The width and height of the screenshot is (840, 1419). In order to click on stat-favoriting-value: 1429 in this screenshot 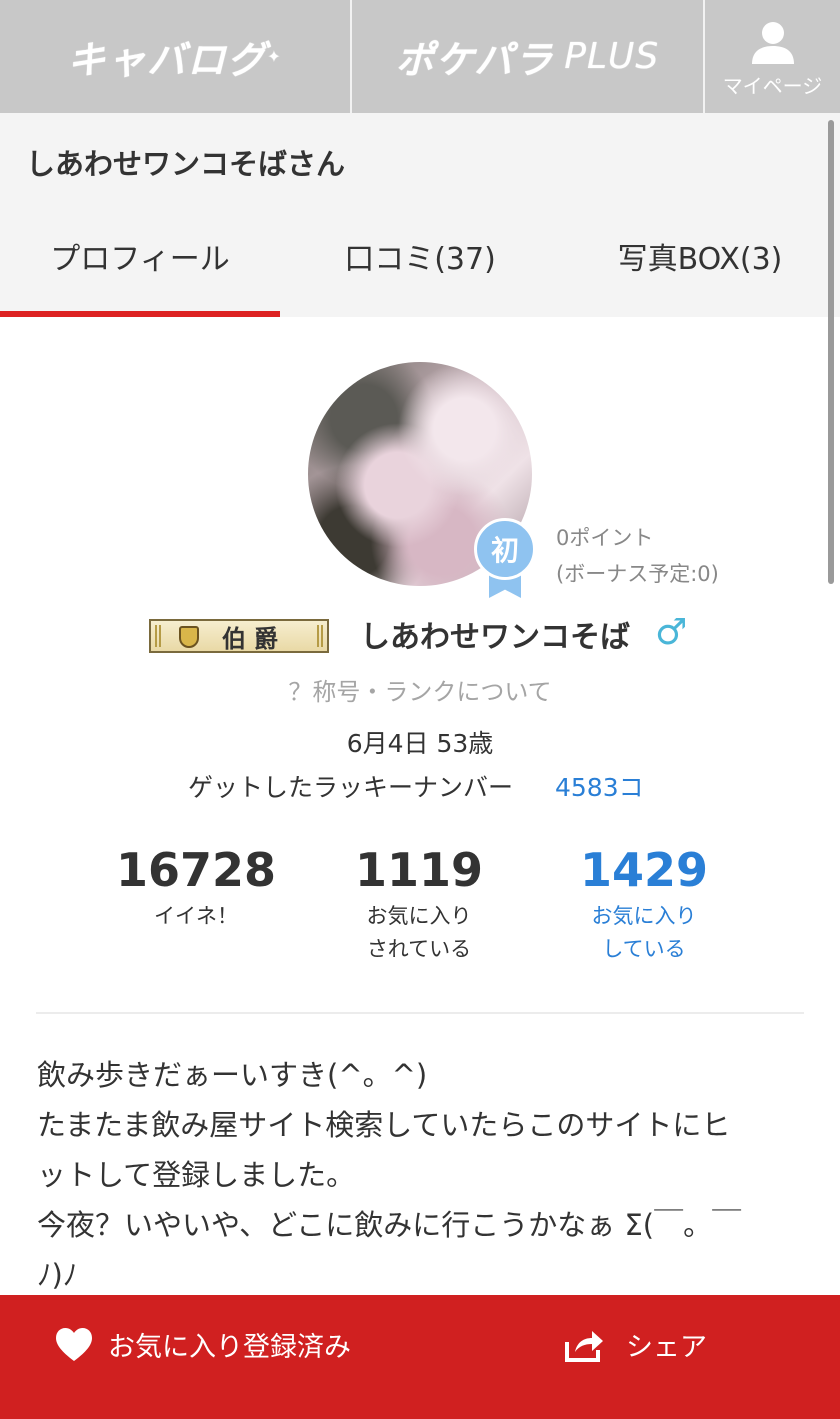, I will do `click(644, 870)`.